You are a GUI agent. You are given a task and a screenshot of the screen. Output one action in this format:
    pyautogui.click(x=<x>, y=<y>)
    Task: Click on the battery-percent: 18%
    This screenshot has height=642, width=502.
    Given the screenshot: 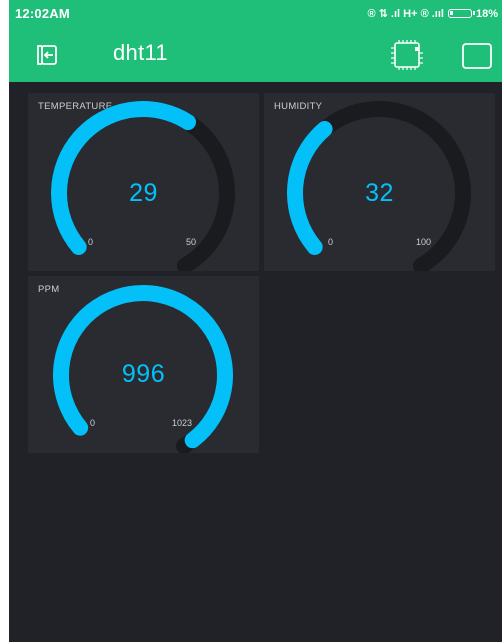 What is the action you would take?
    pyautogui.click(x=486, y=13)
    